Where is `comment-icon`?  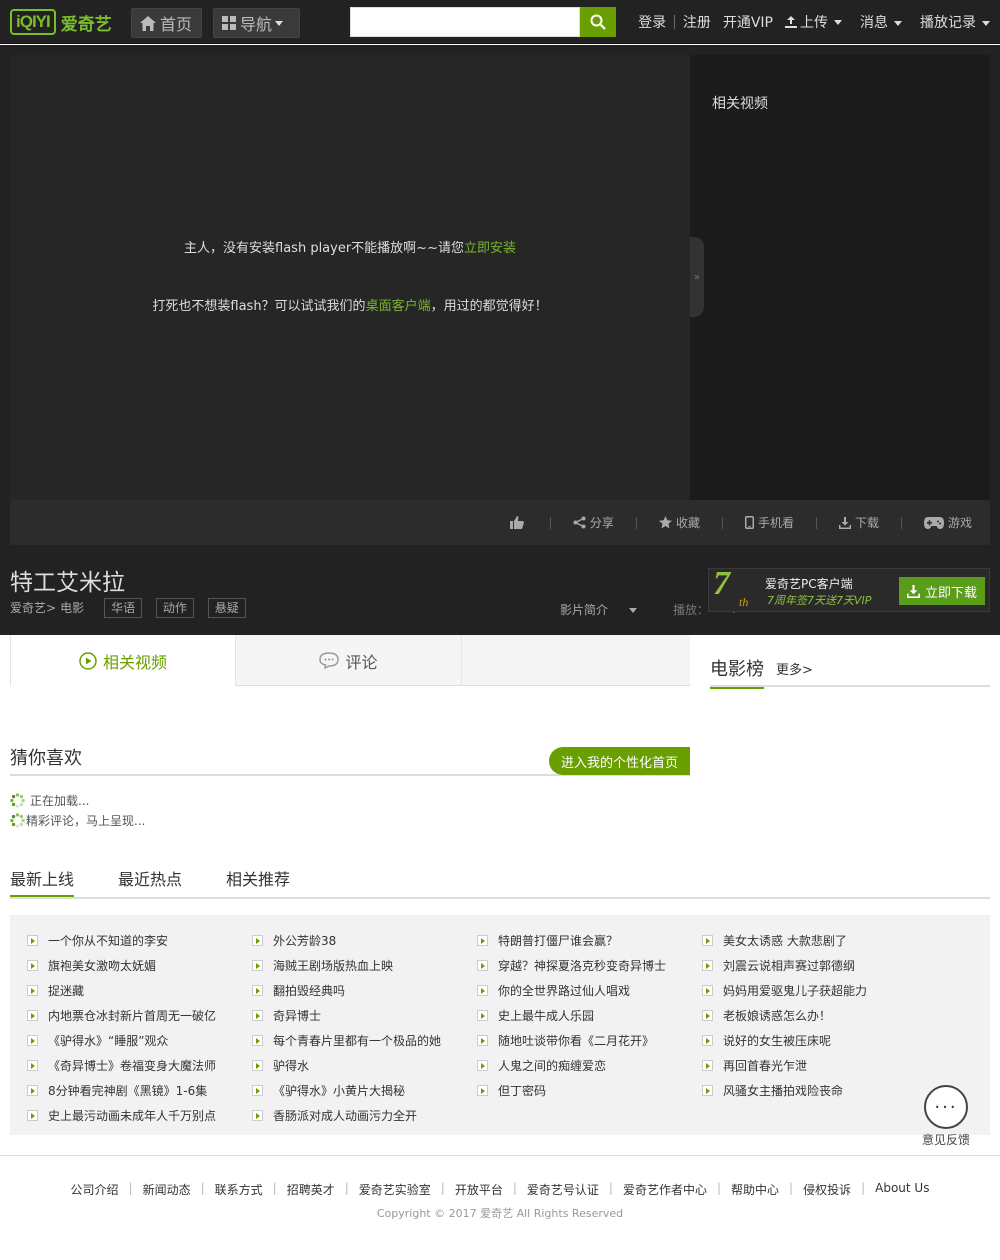 comment-icon is located at coordinates (329, 660).